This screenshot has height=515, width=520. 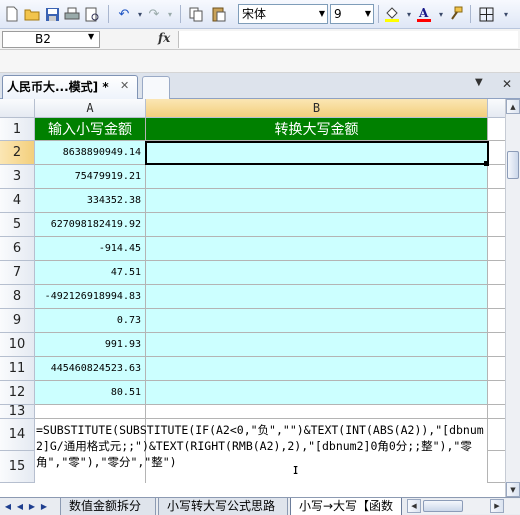 I want to click on cell-a: -914.45, so click(x=90, y=249).